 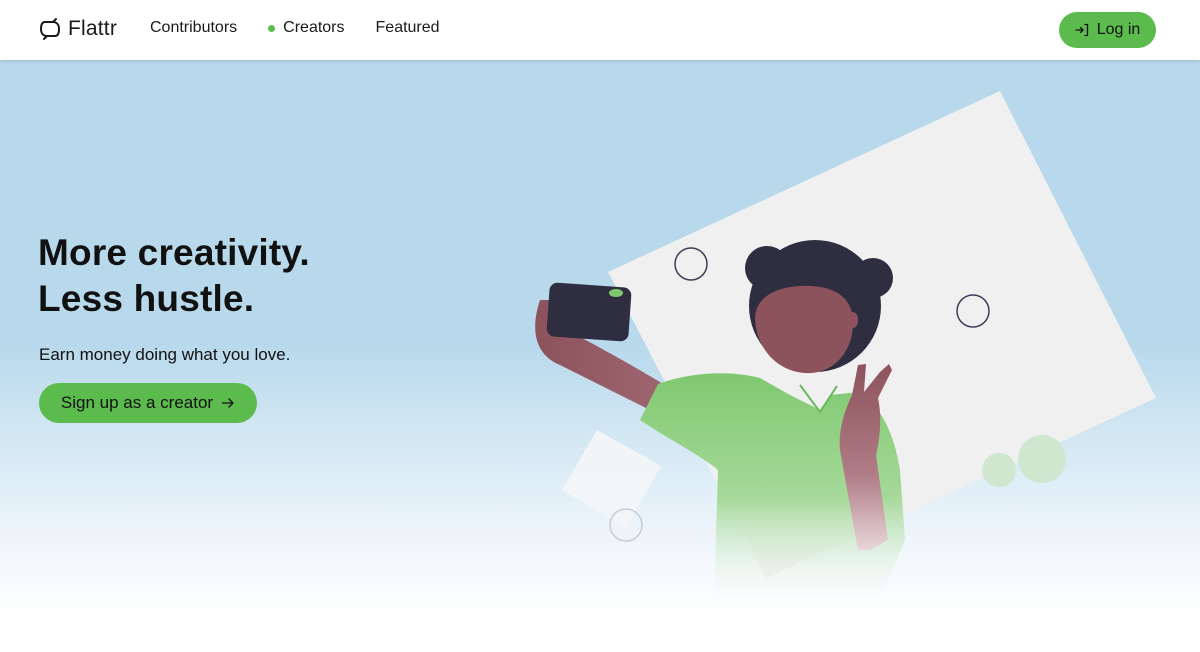 I want to click on log-in-label: Log in, so click(x=1118, y=29).